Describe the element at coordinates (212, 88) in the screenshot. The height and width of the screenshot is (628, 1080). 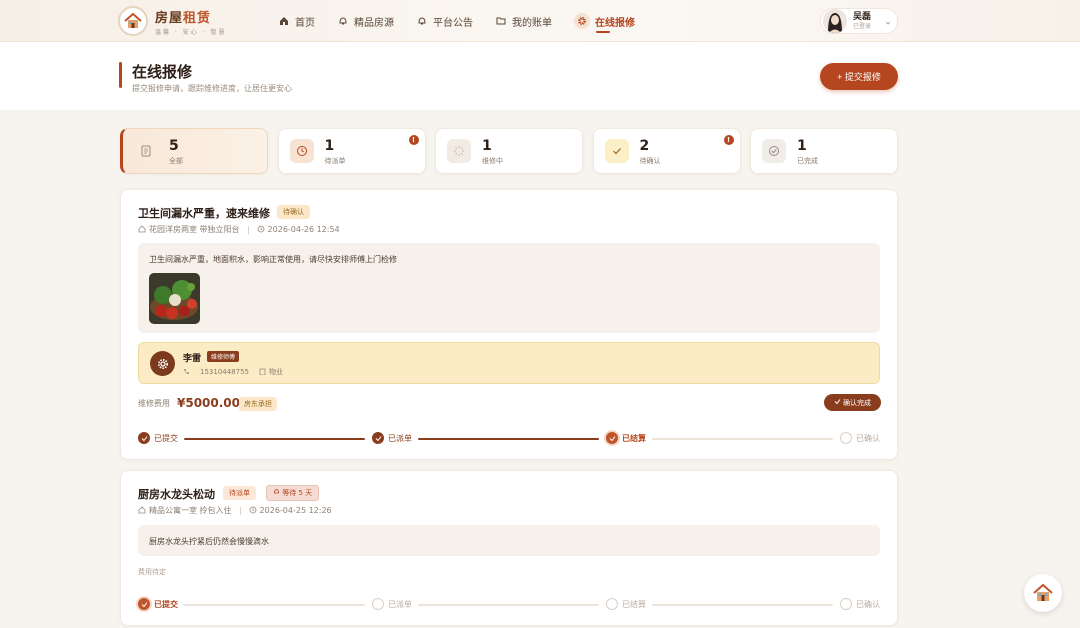
I see `page-subtitle: 提交报修申请，跟踪维修进度，让居住更安心` at that location.